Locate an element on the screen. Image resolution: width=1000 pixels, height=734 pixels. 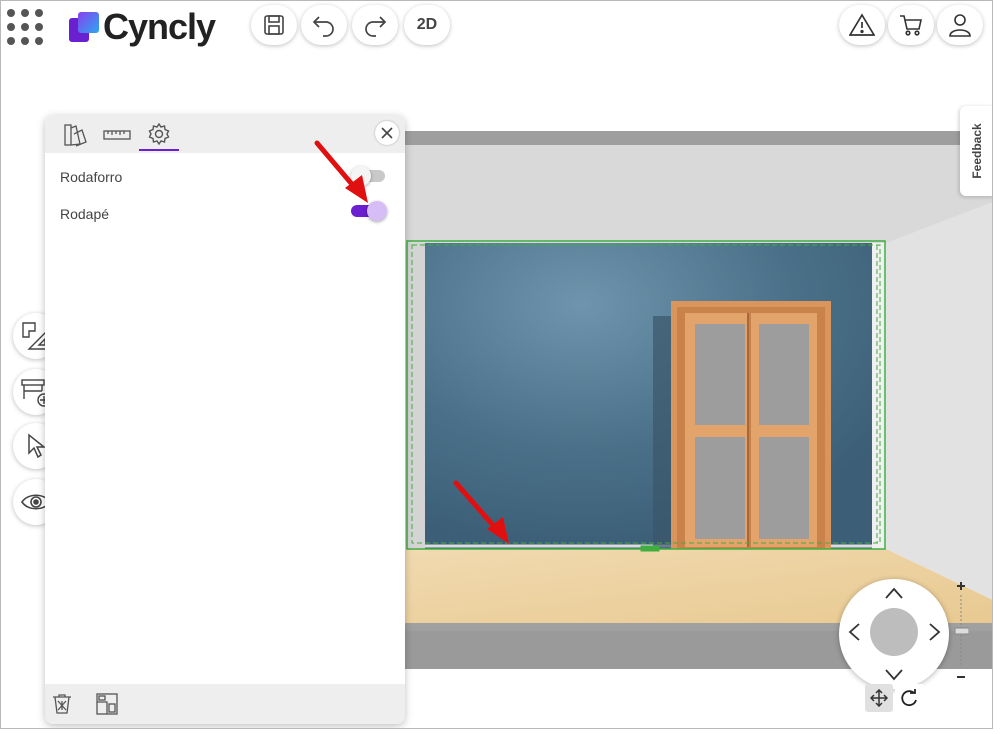
tab-measure is located at coordinates (117, 135).